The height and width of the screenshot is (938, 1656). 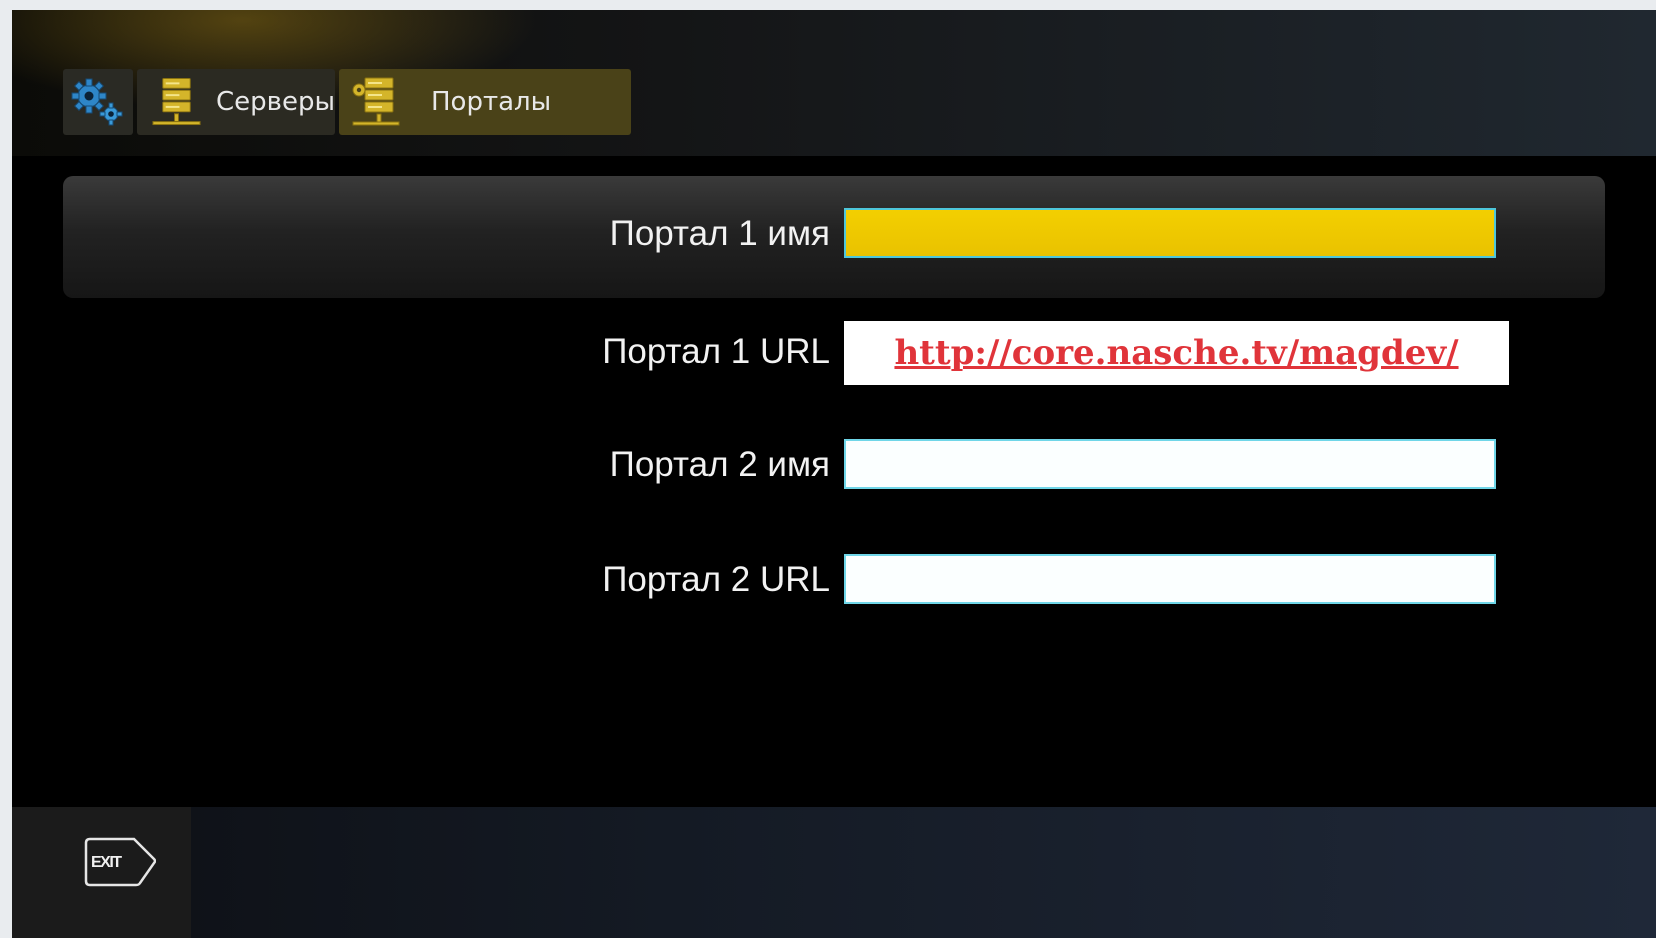 What do you see at coordinates (716, 351) in the screenshot?
I see `portal-1-url-label: Портал 1 URL` at bounding box center [716, 351].